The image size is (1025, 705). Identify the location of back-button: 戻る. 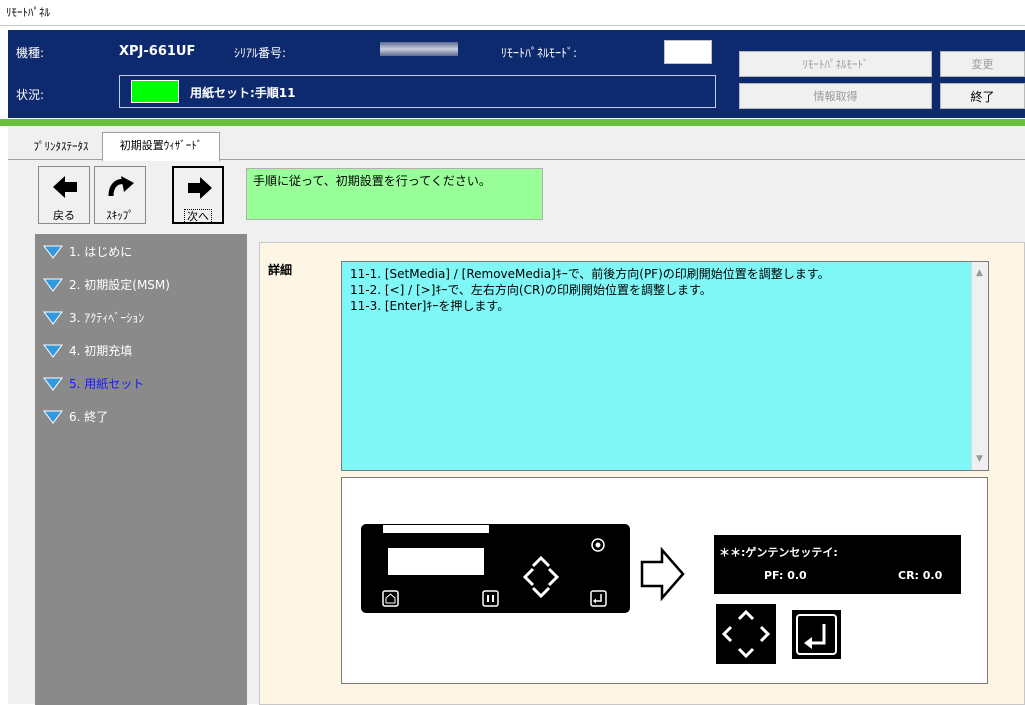
(64, 195).